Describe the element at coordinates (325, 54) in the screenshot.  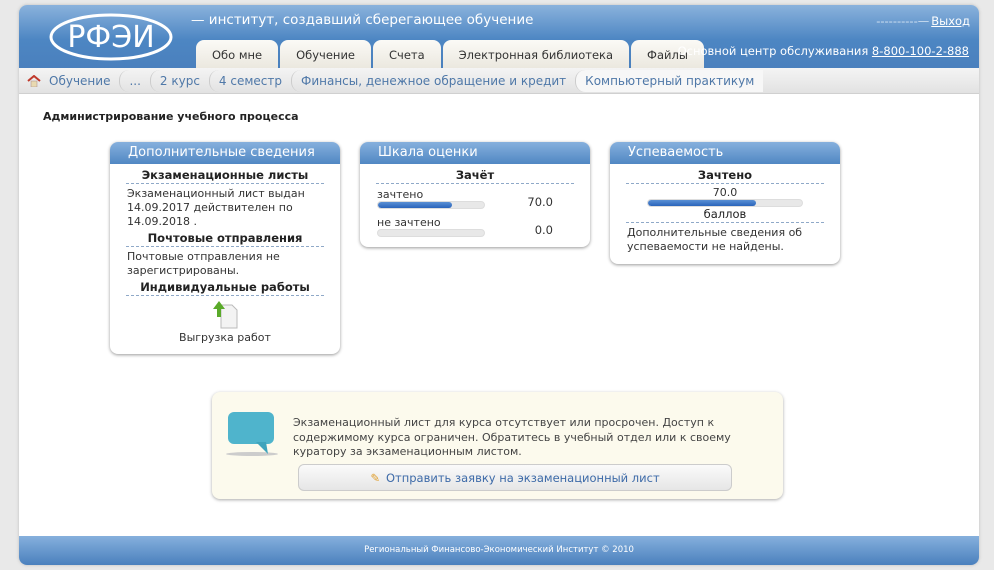
I see `tab-study: Обучение` at that location.